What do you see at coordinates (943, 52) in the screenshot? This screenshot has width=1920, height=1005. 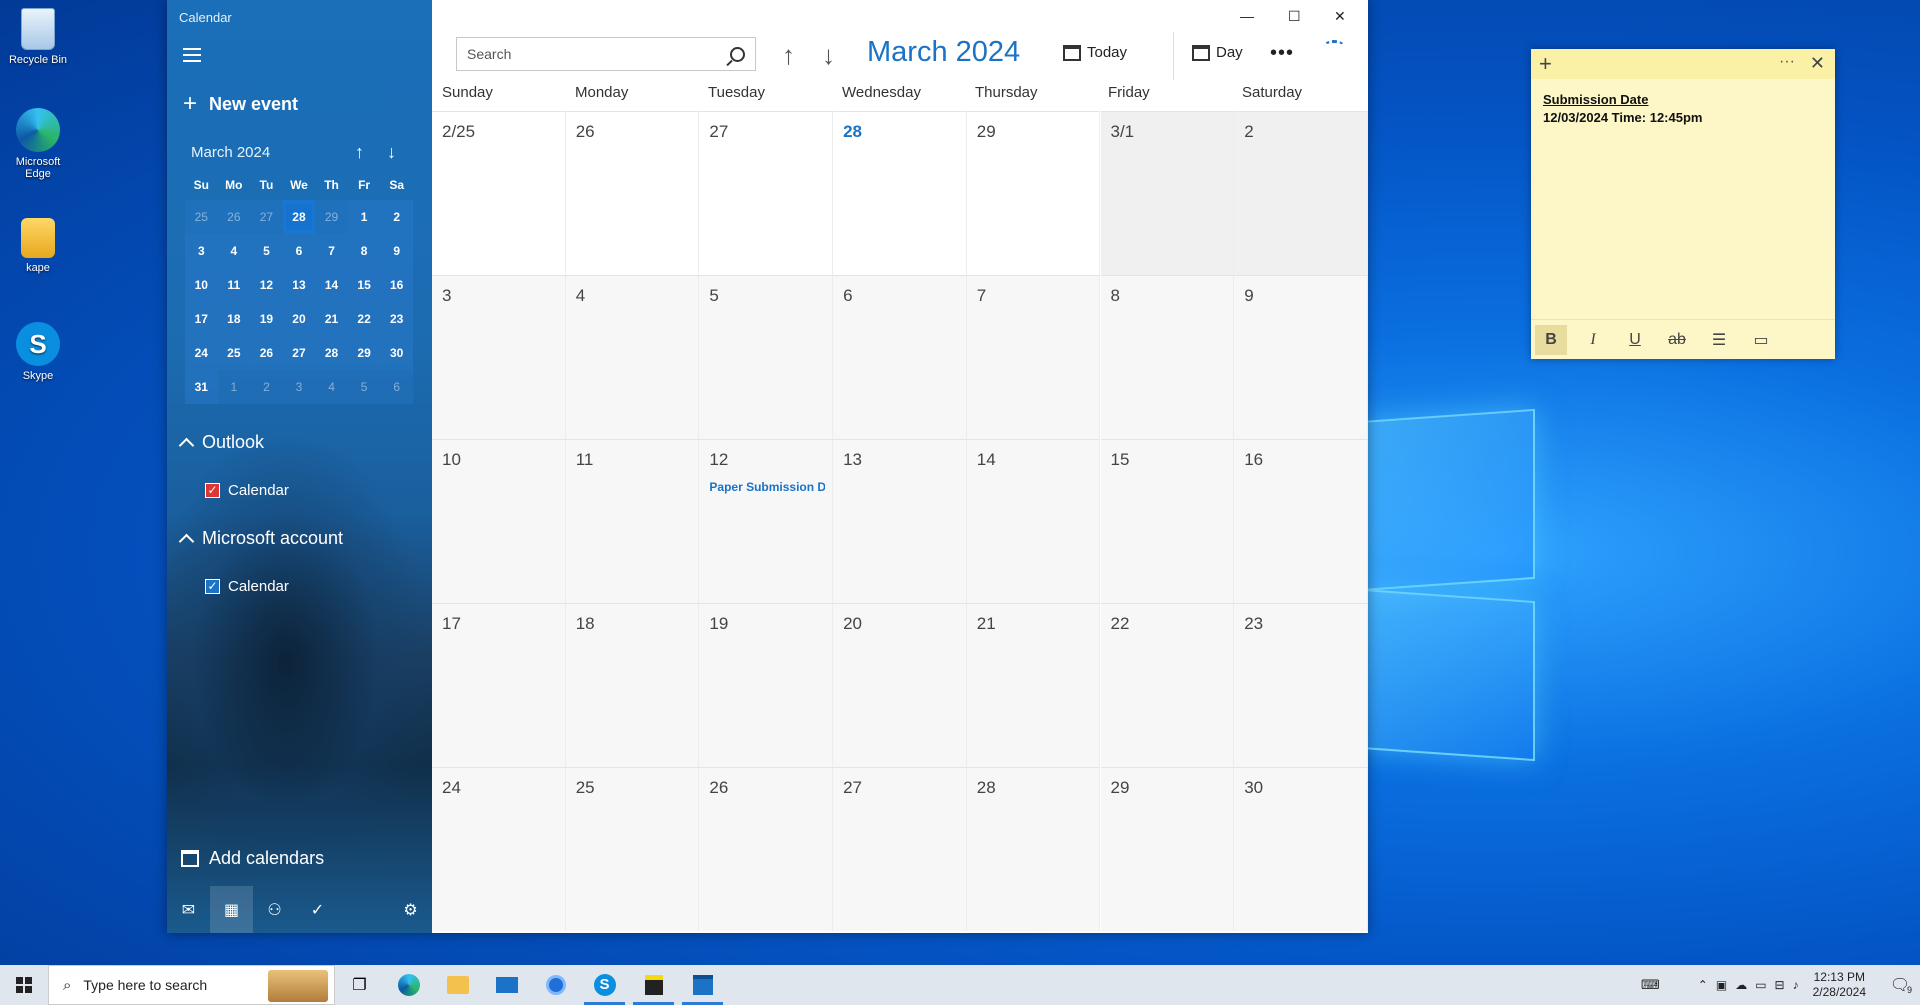 I see `month-title: March 2024` at bounding box center [943, 52].